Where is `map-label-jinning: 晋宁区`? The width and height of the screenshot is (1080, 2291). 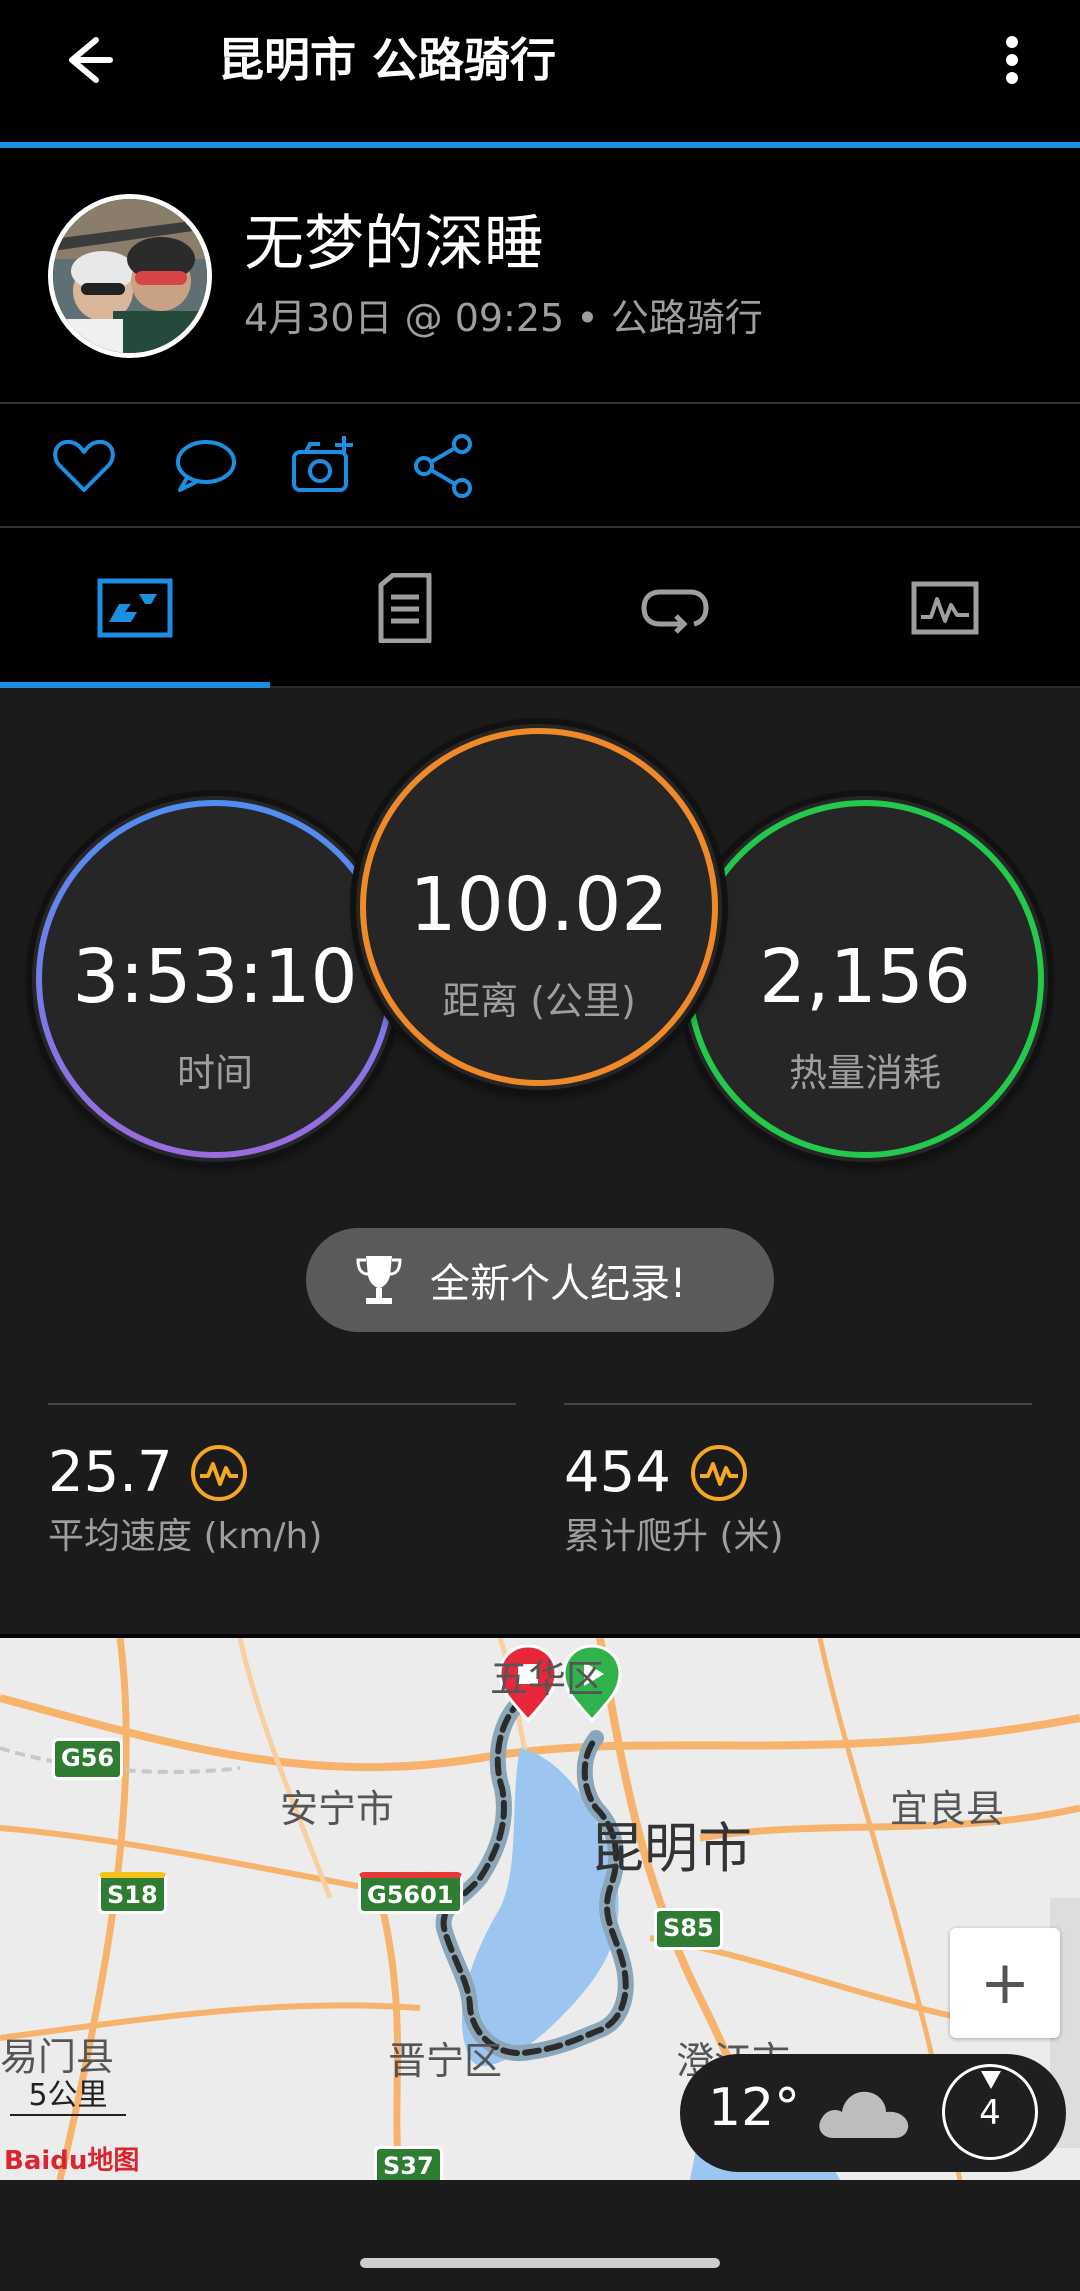 map-label-jinning: 晋宁区 is located at coordinates (445, 2061).